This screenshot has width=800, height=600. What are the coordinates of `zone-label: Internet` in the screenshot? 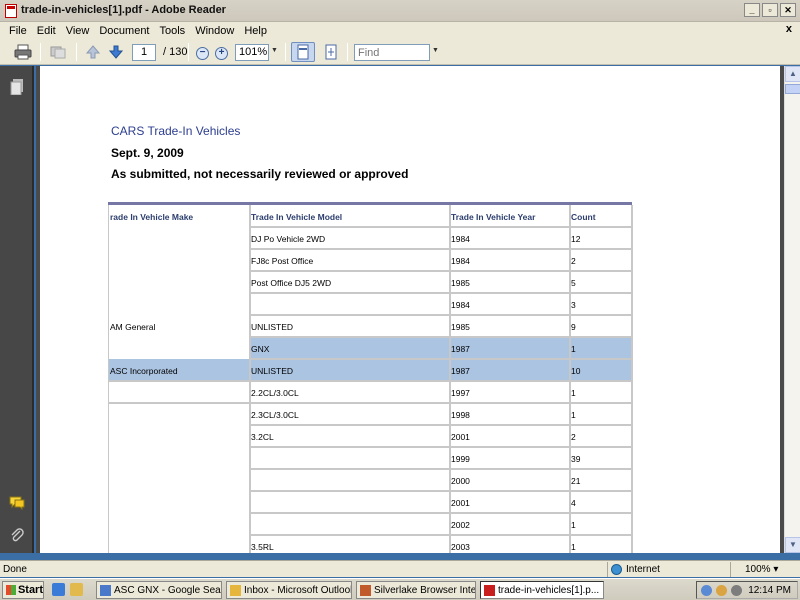 It's located at (643, 569).